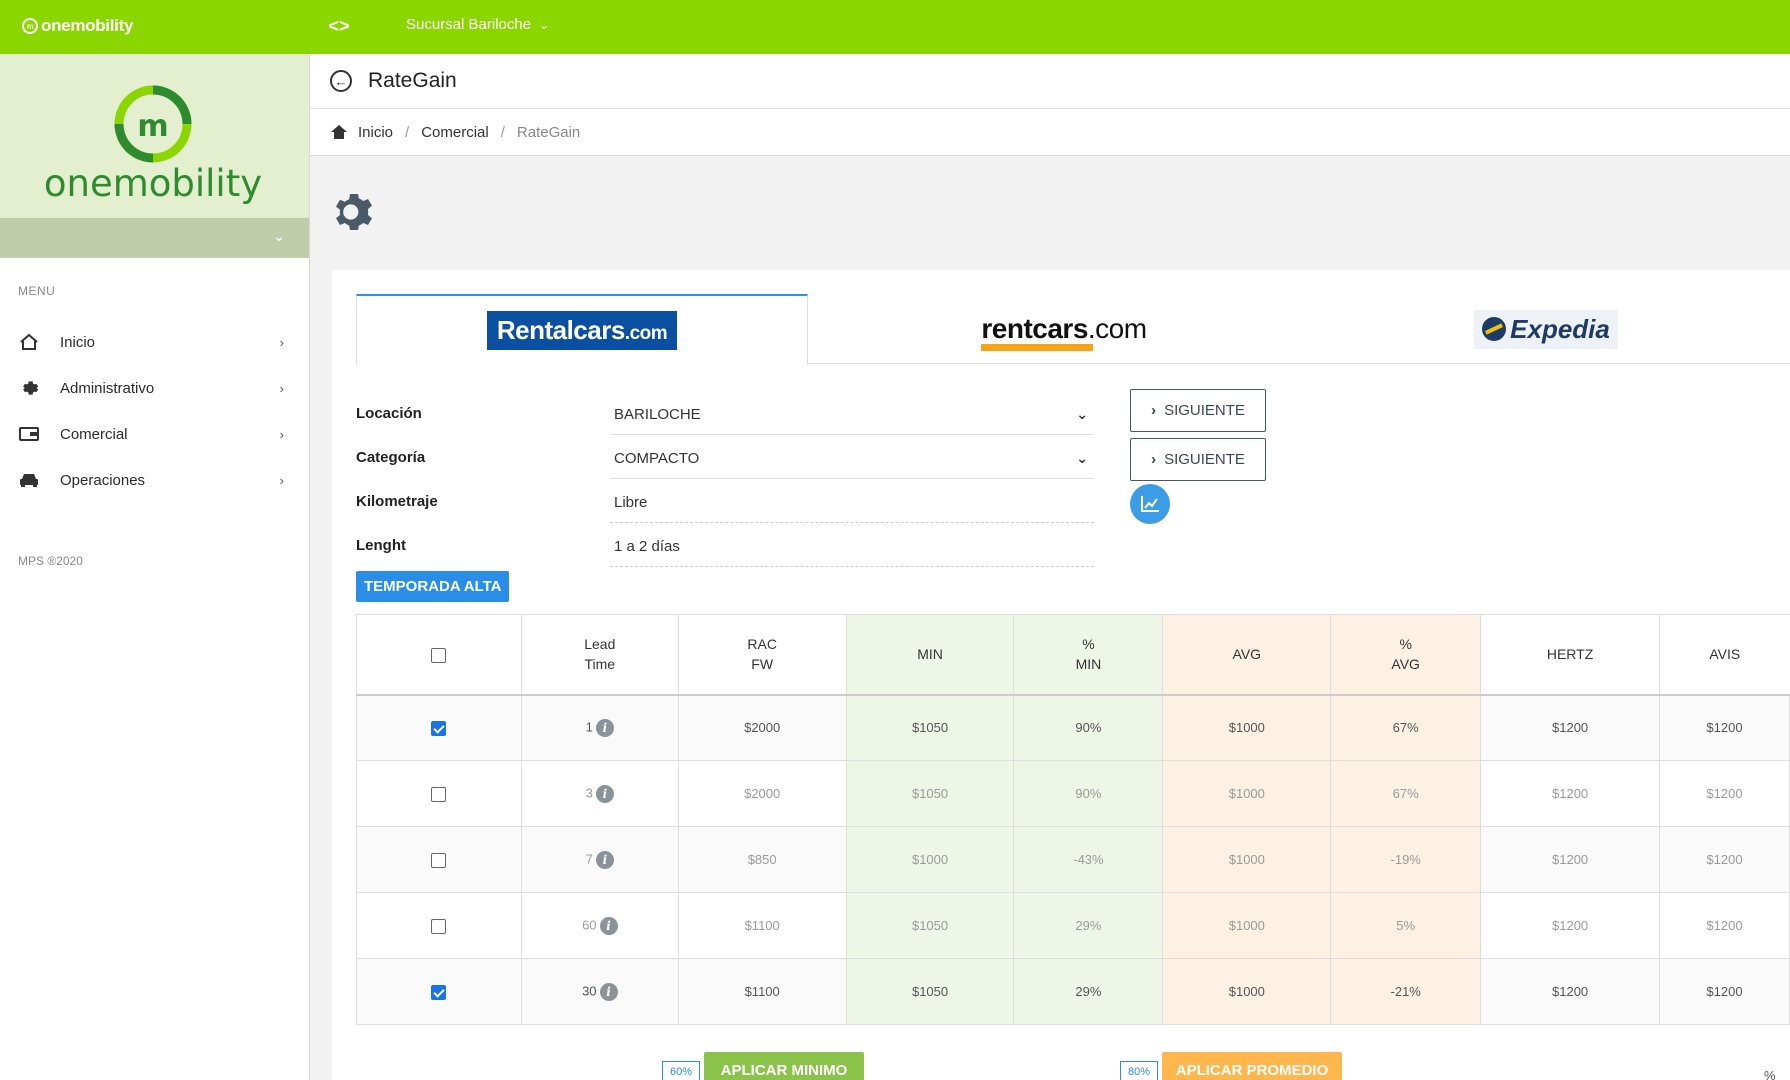  Describe the element at coordinates (657, 458) in the screenshot. I see `category-value: COMPACTO` at that location.